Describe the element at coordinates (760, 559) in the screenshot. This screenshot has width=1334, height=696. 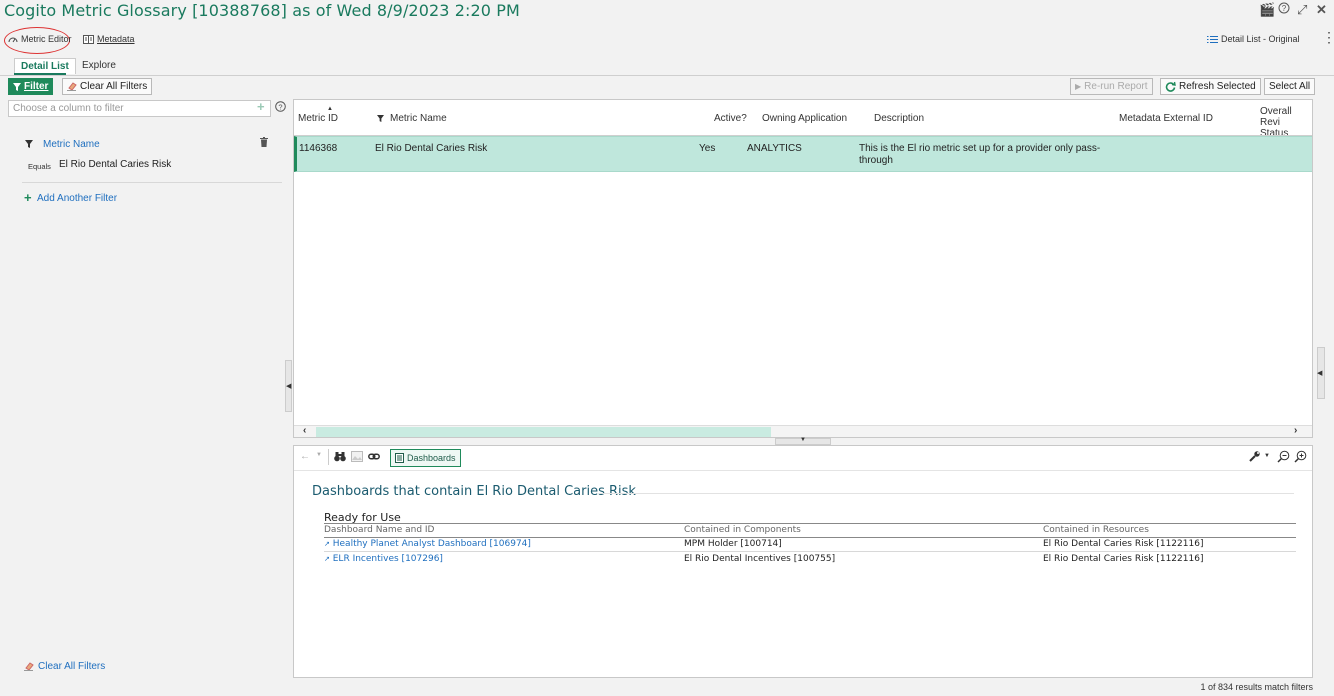
I see `dashboard-component: El Rio Dental Incentives [100755]` at that location.